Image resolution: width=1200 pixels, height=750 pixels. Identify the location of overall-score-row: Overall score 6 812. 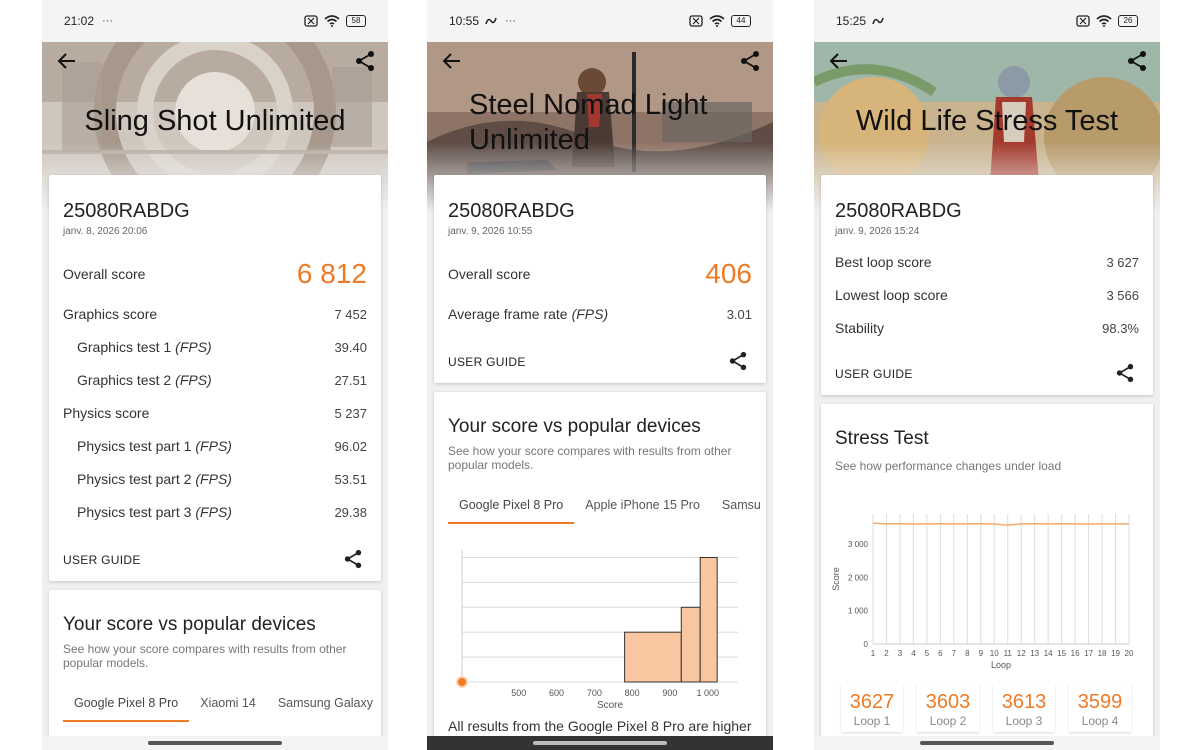
(215, 274).